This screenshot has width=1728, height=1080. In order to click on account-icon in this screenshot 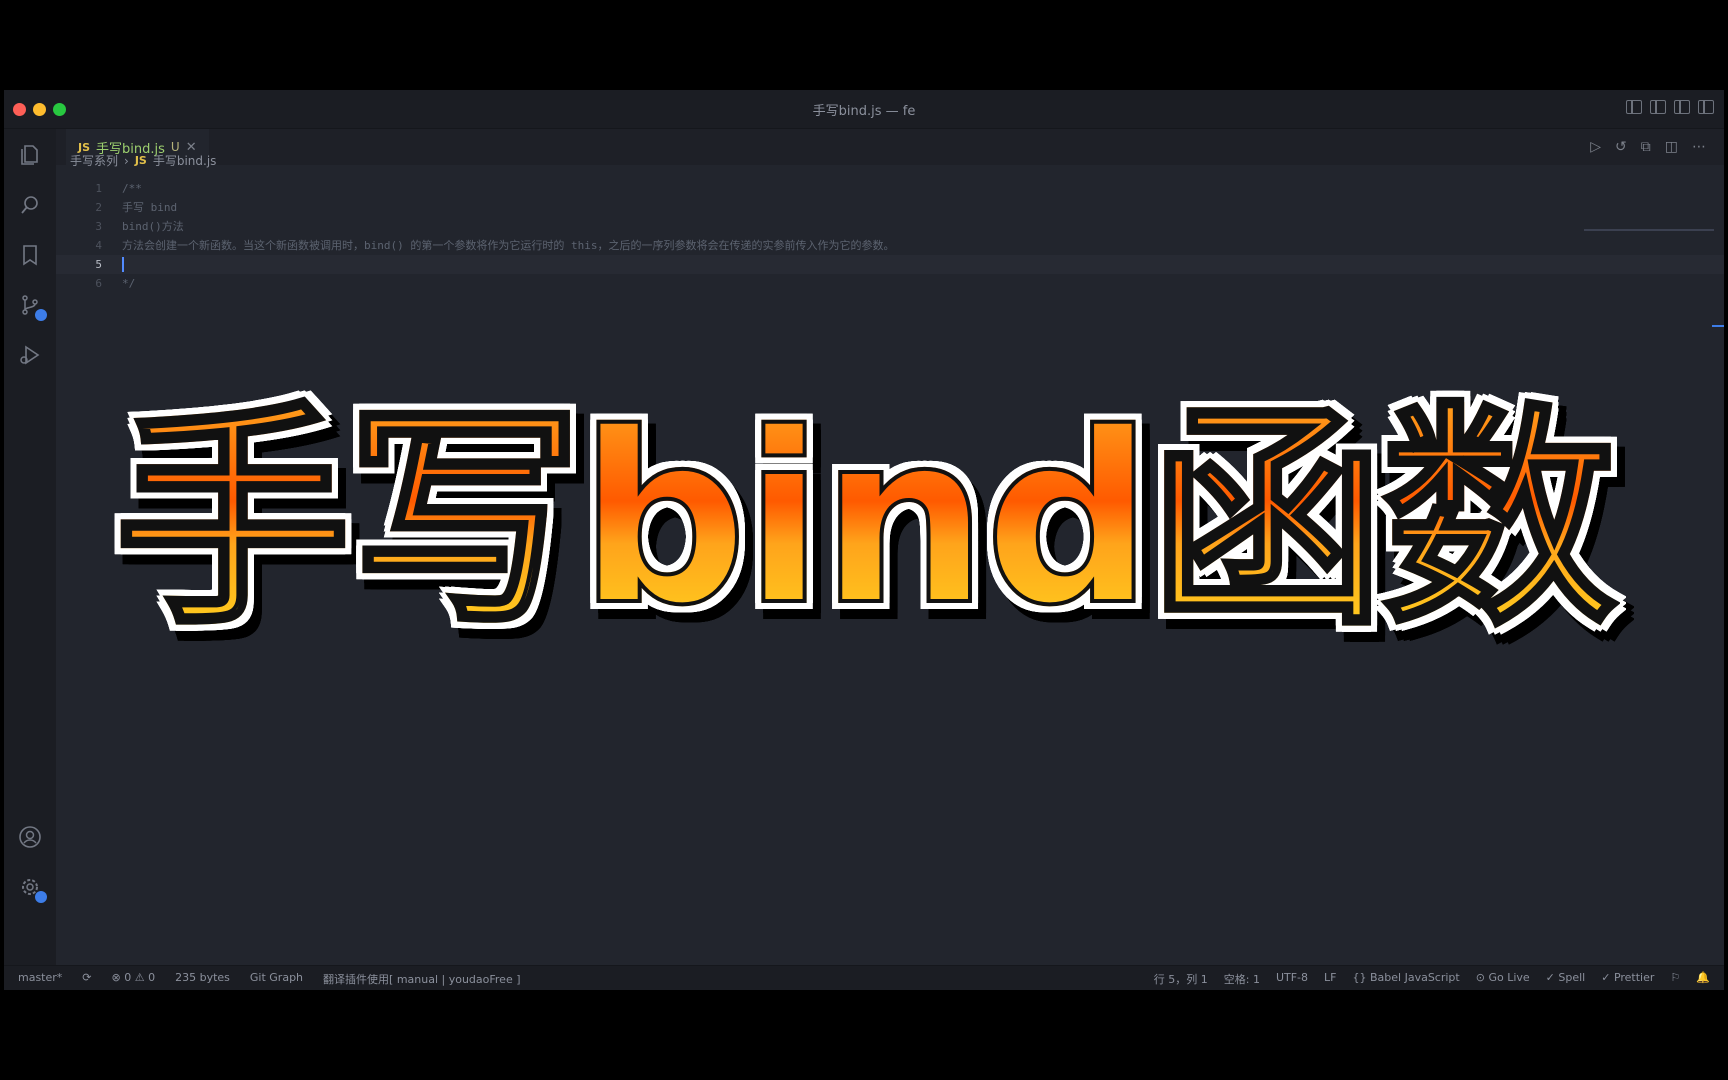, I will do `click(30, 838)`.